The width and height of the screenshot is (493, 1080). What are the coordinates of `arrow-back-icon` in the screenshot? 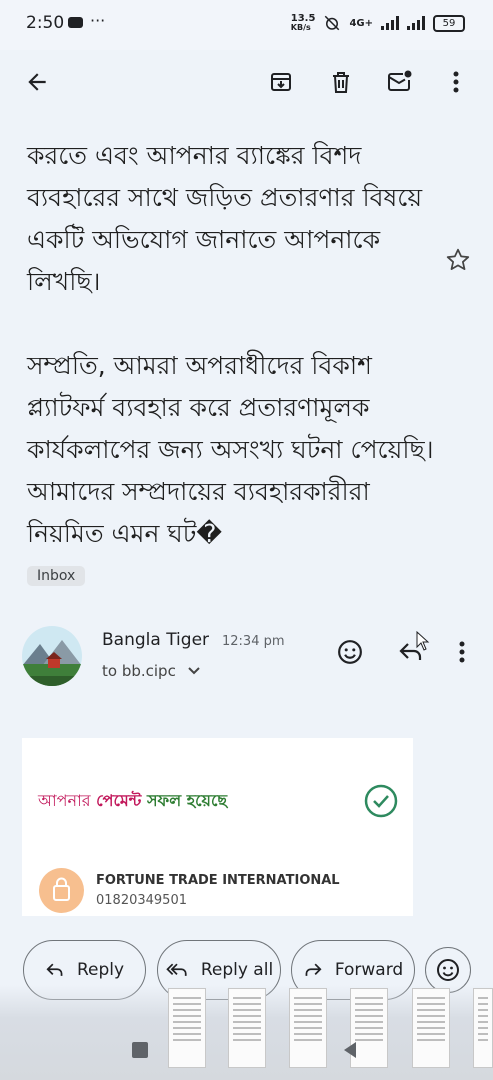 It's located at (37, 82).